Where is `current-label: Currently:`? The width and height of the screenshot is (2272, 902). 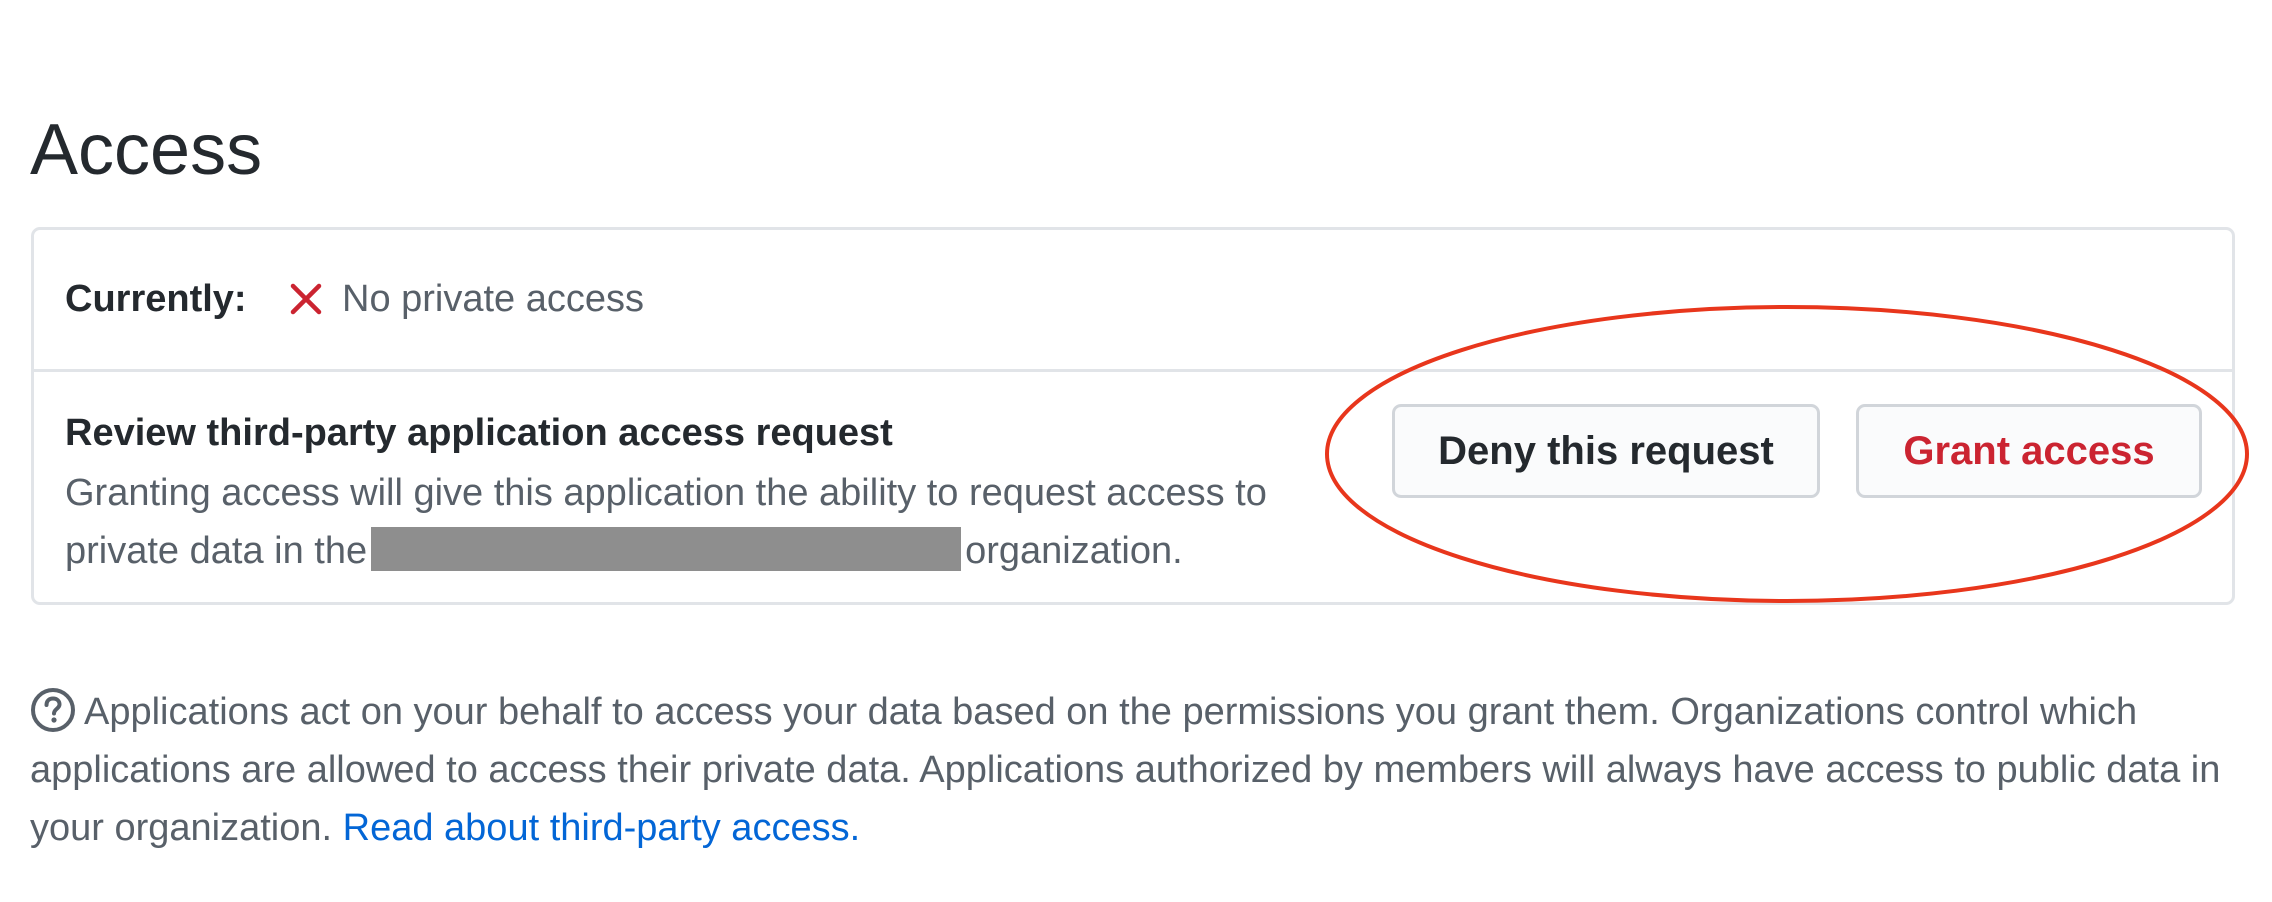 current-label: Currently: is located at coordinates (156, 299).